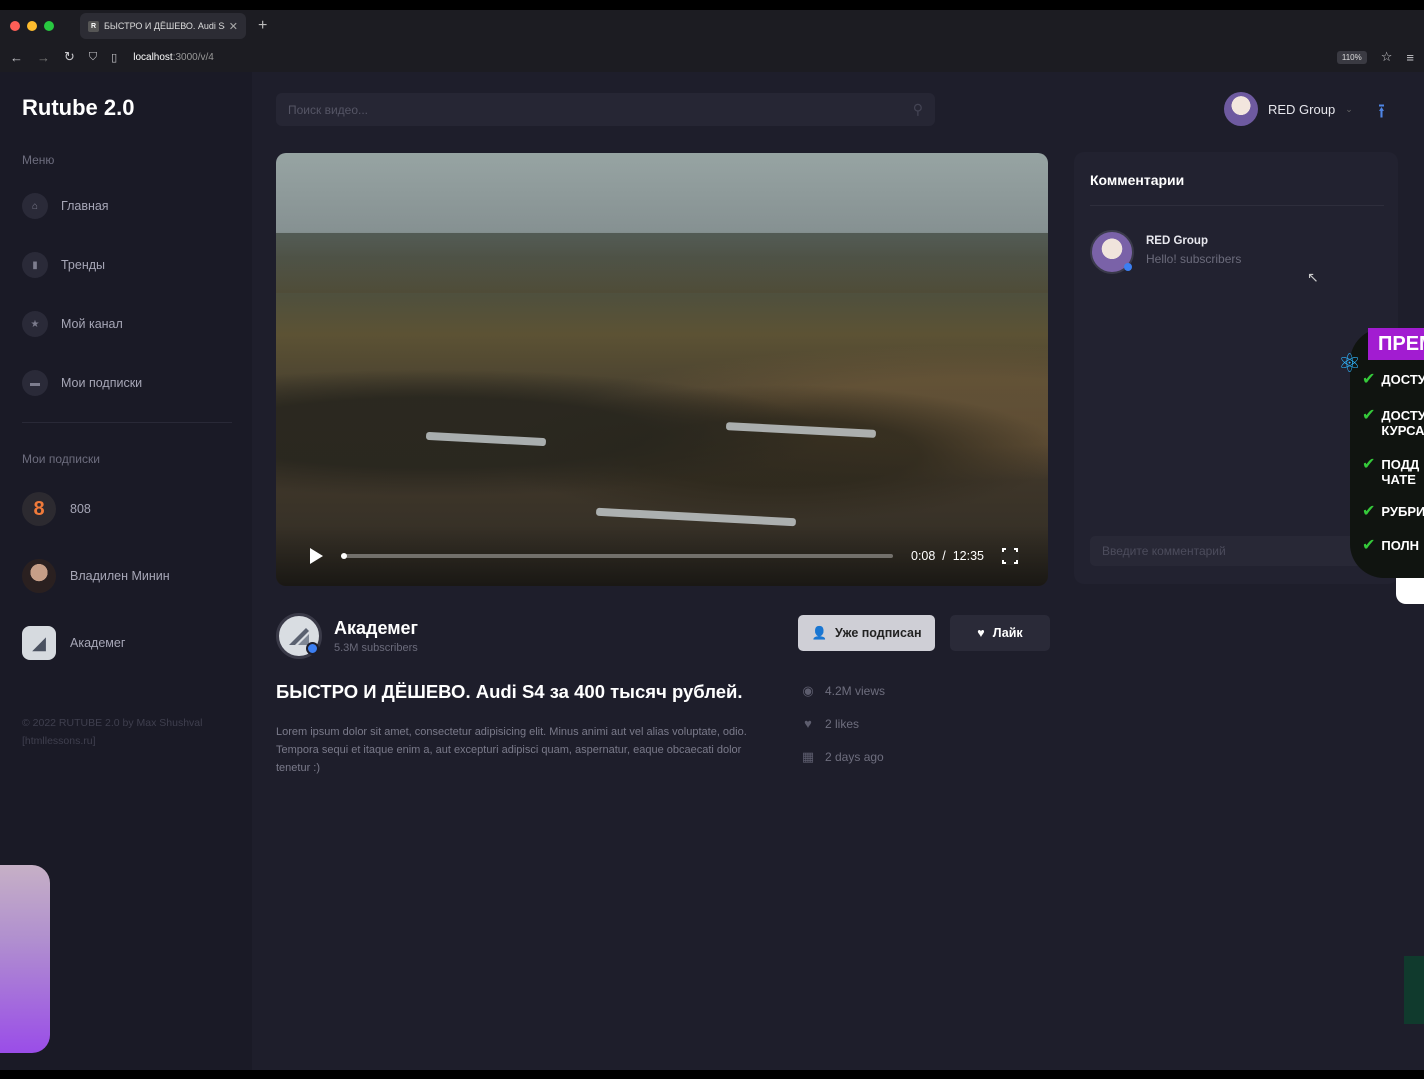 The image size is (1424, 1079). I want to click on subscribed-label: Уже подписан, so click(878, 633).